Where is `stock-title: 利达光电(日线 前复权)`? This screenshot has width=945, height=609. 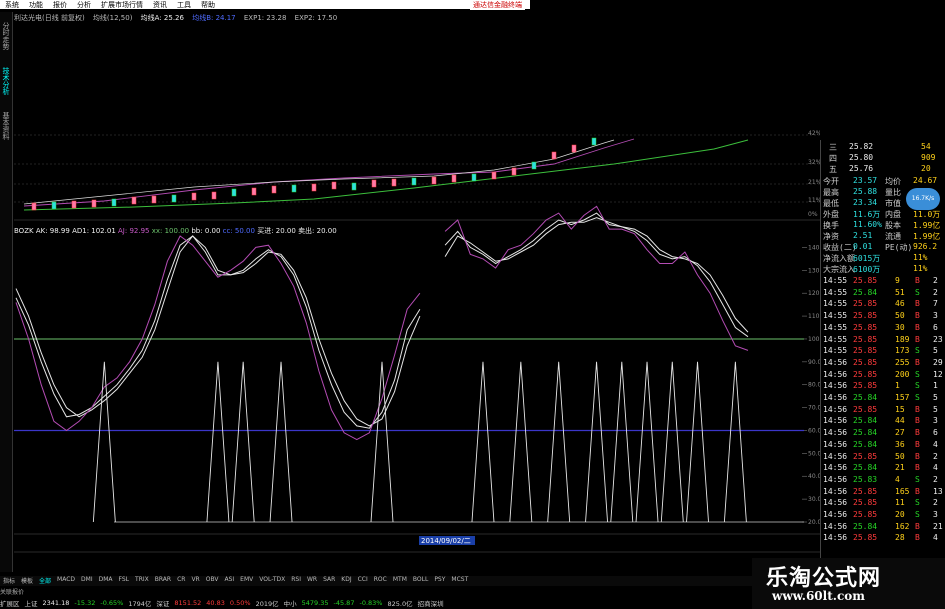 stock-title: 利达光电(日线 前复权) is located at coordinates (49, 18).